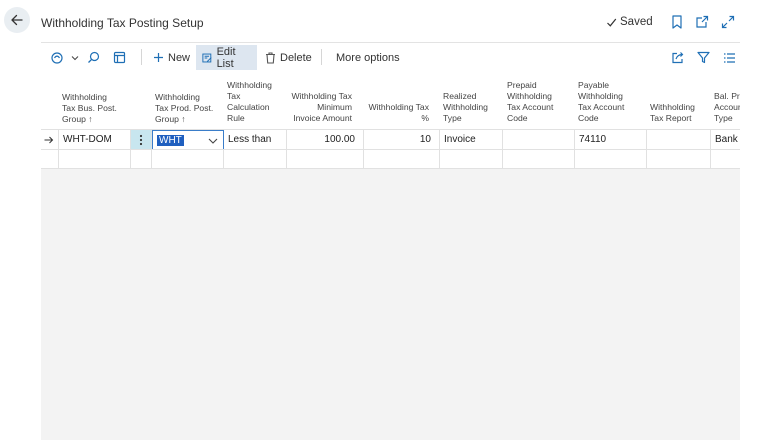 Image resolution: width=780 pixels, height=440 pixels. I want to click on trash-icon, so click(270, 57).